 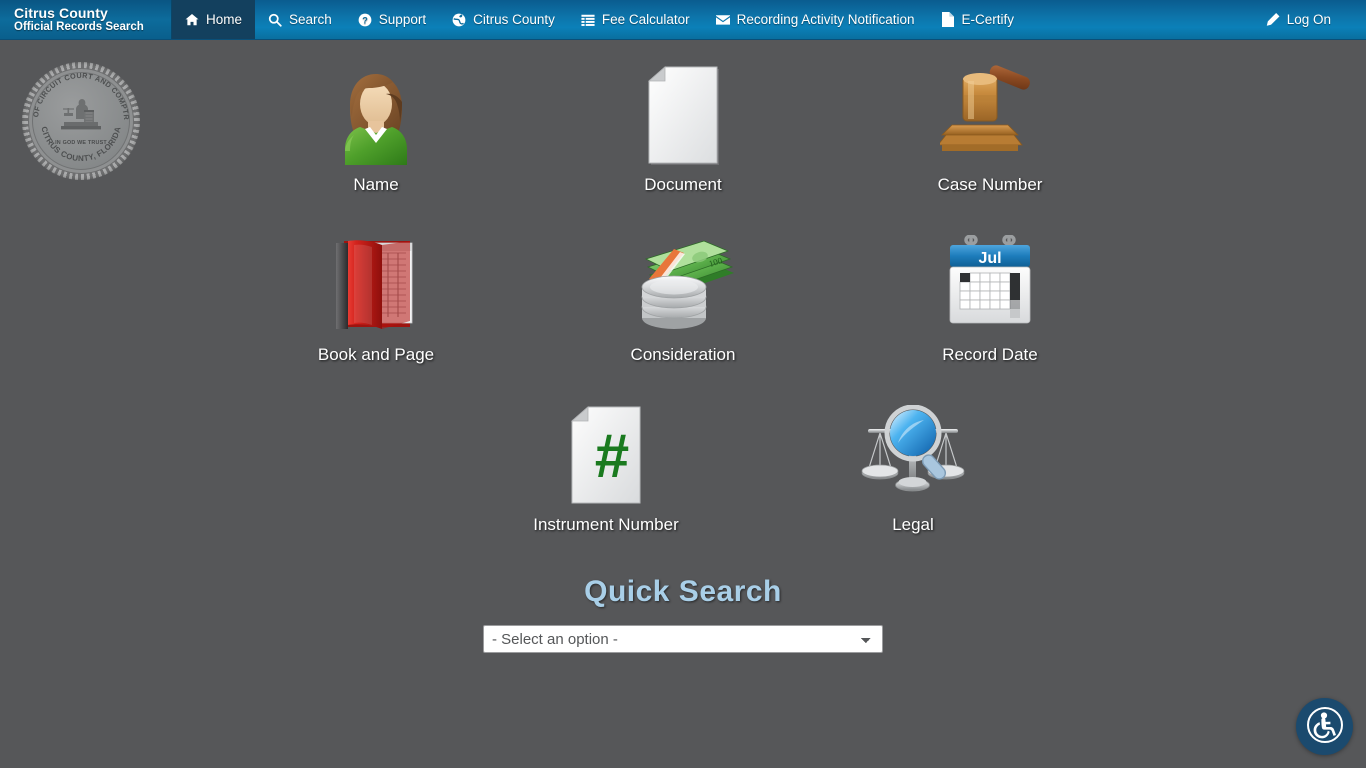 What do you see at coordinates (988, 19) in the screenshot?
I see `nav-label-e-certify: E-Certify` at bounding box center [988, 19].